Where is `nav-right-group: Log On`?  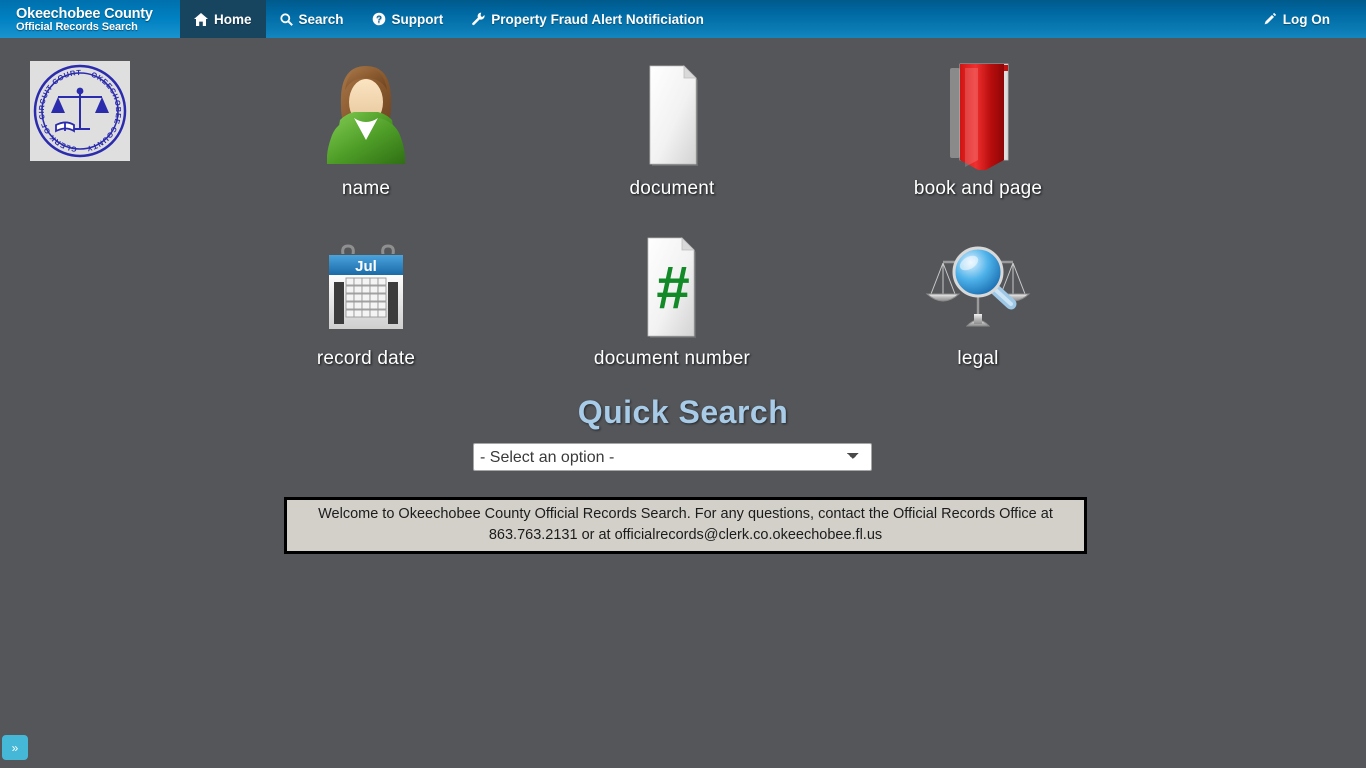
nav-right-group: Log On is located at coordinates (1310, 19).